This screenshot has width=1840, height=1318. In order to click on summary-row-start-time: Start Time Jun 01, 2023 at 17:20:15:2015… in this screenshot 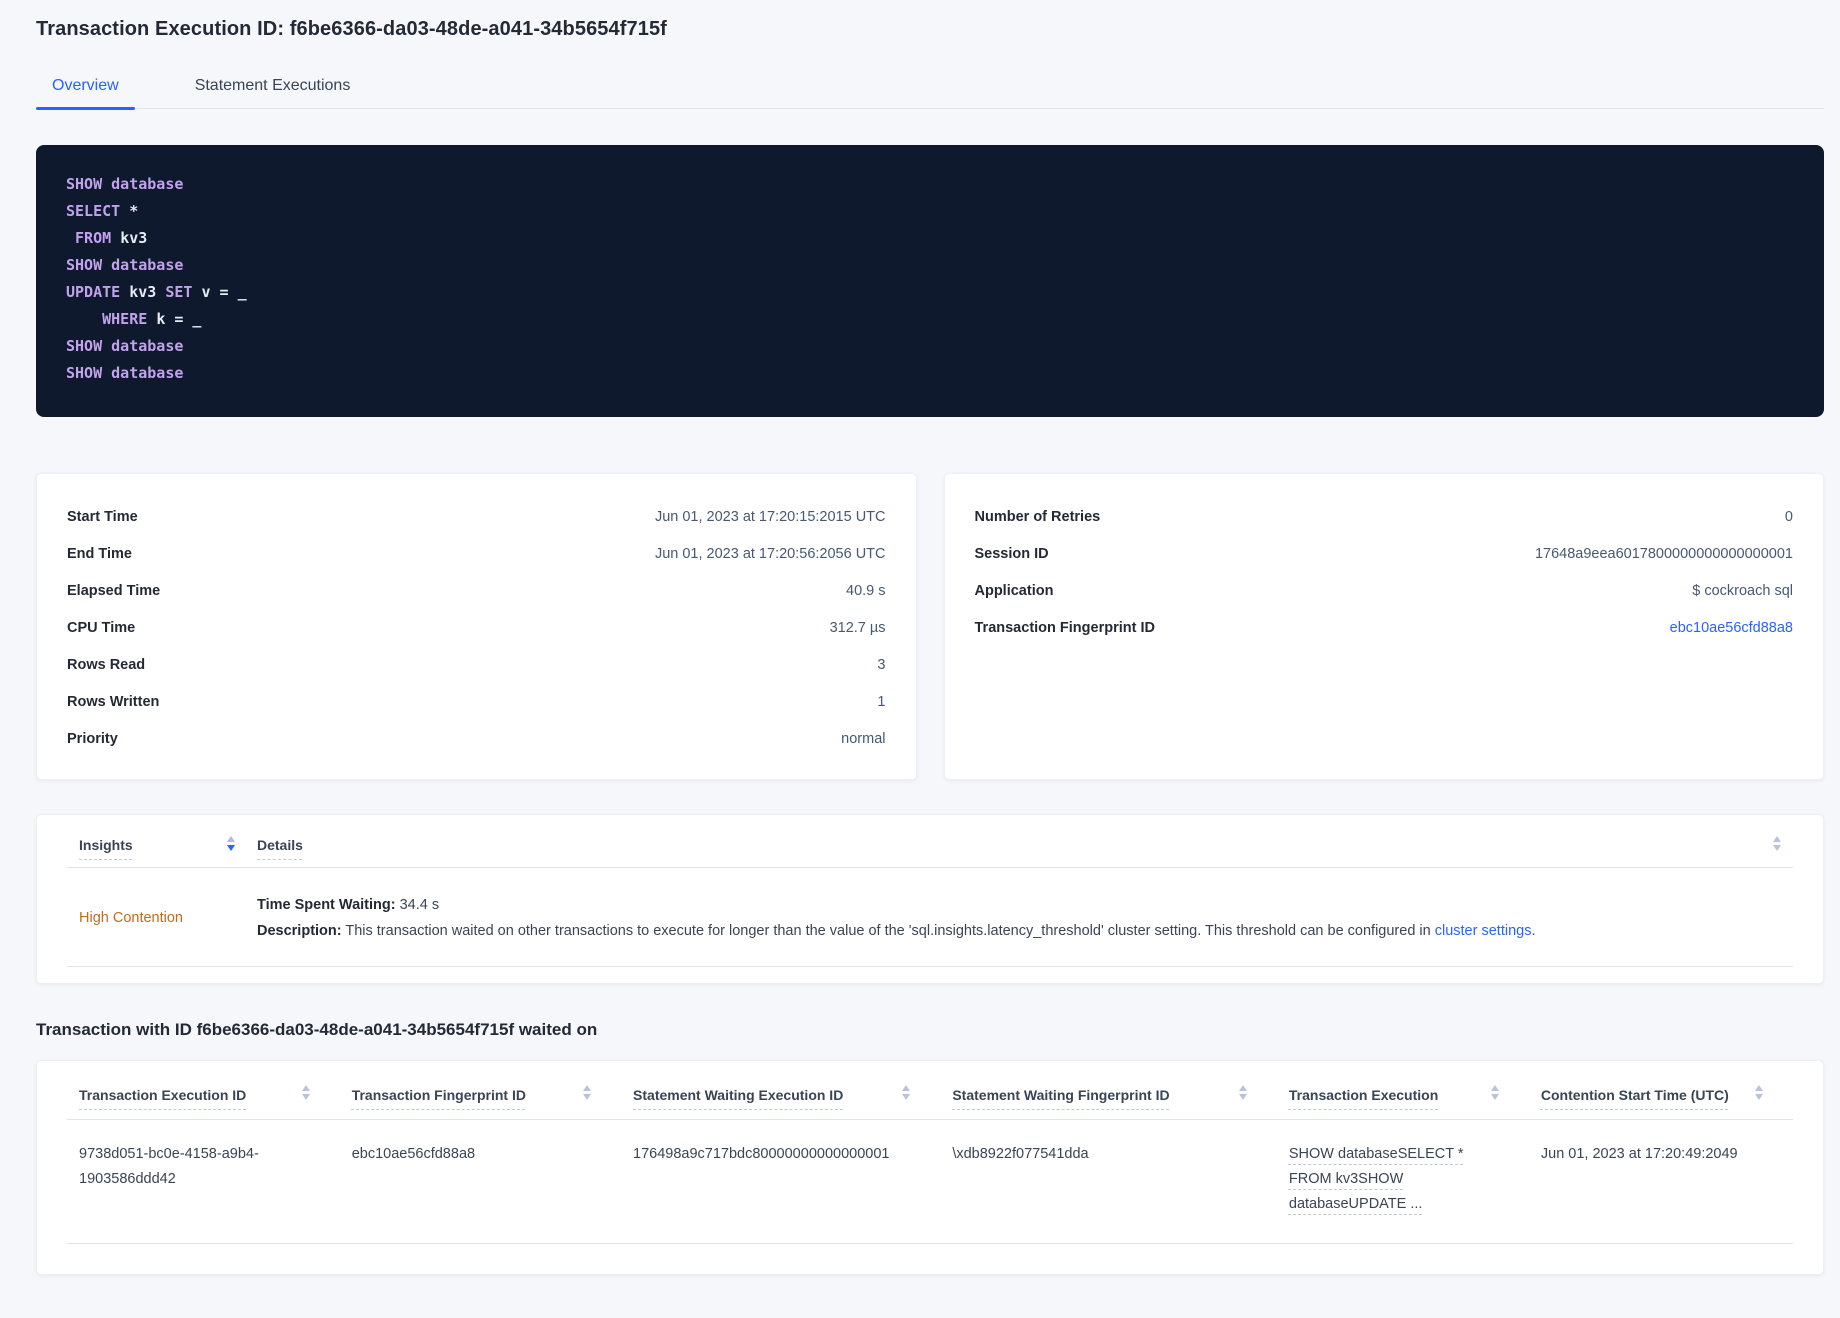, I will do `click(476, 516)`.